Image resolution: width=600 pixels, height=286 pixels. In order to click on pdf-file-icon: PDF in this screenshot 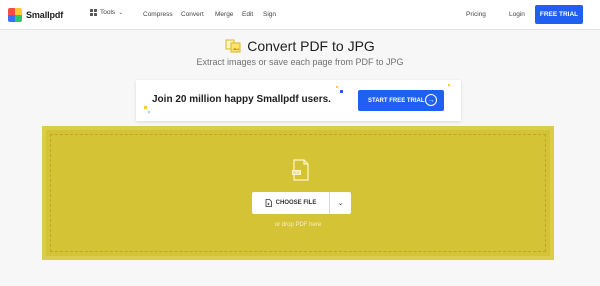, I will do `click(300, 170)`.